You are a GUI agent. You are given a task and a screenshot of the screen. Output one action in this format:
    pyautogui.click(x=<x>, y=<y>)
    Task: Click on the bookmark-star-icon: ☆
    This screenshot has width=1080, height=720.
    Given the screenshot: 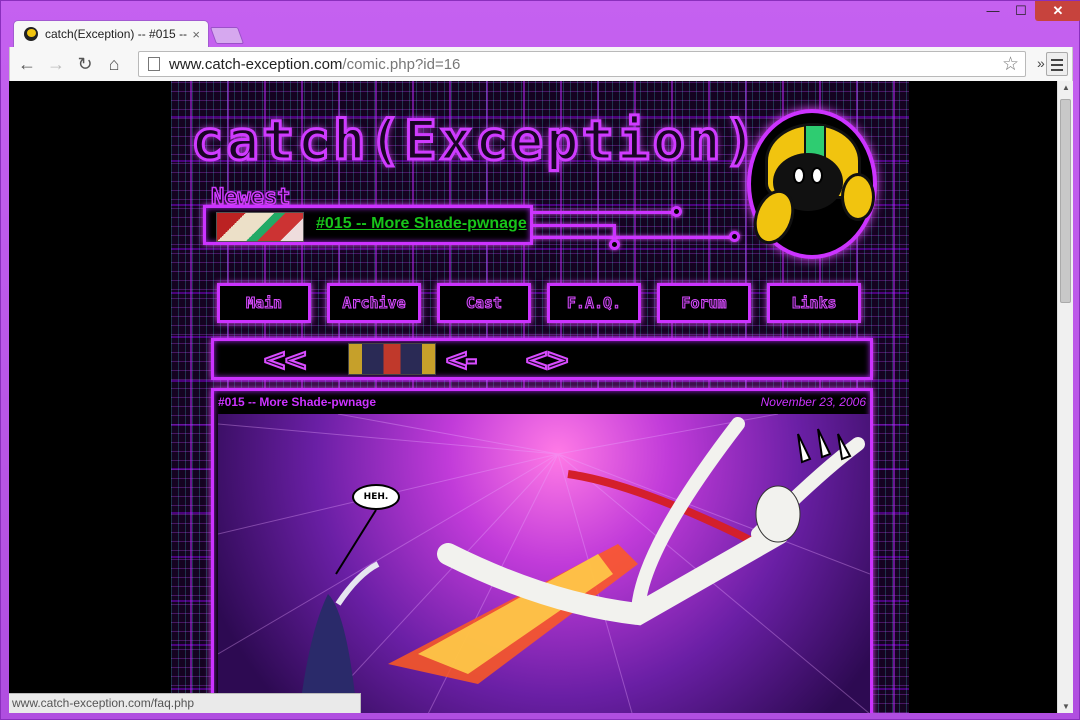 What is the action you would take?
    pyautogui.click(x=1010, y=64)
    